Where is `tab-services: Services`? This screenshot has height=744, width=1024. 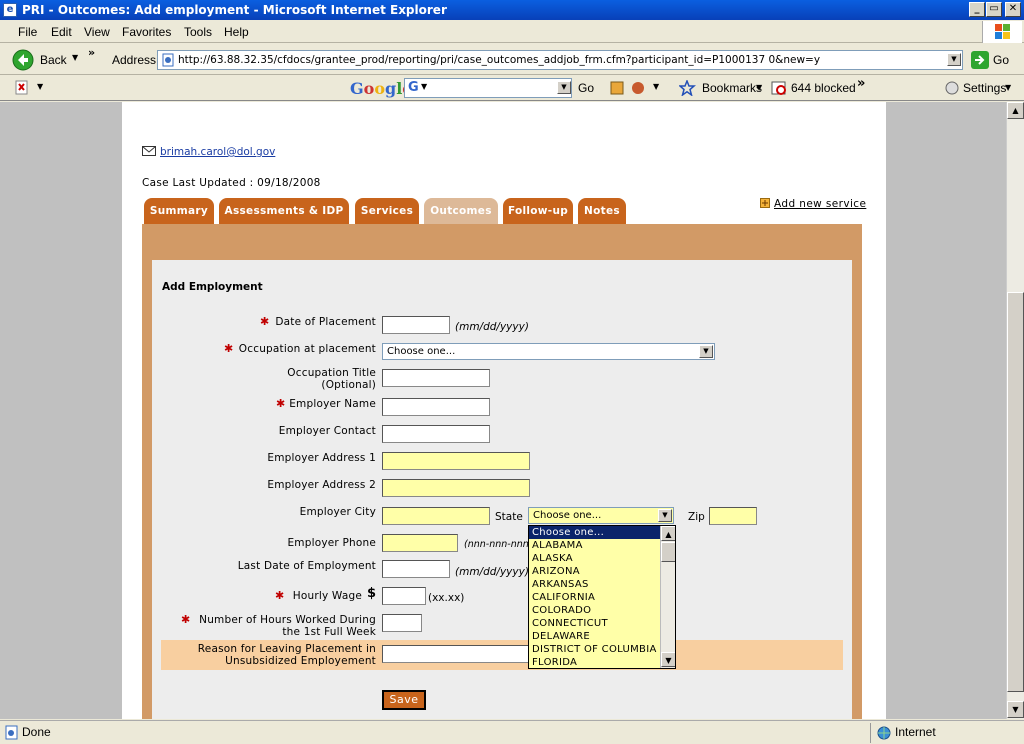
tab-services: Services is located at coordinates (387, 211).